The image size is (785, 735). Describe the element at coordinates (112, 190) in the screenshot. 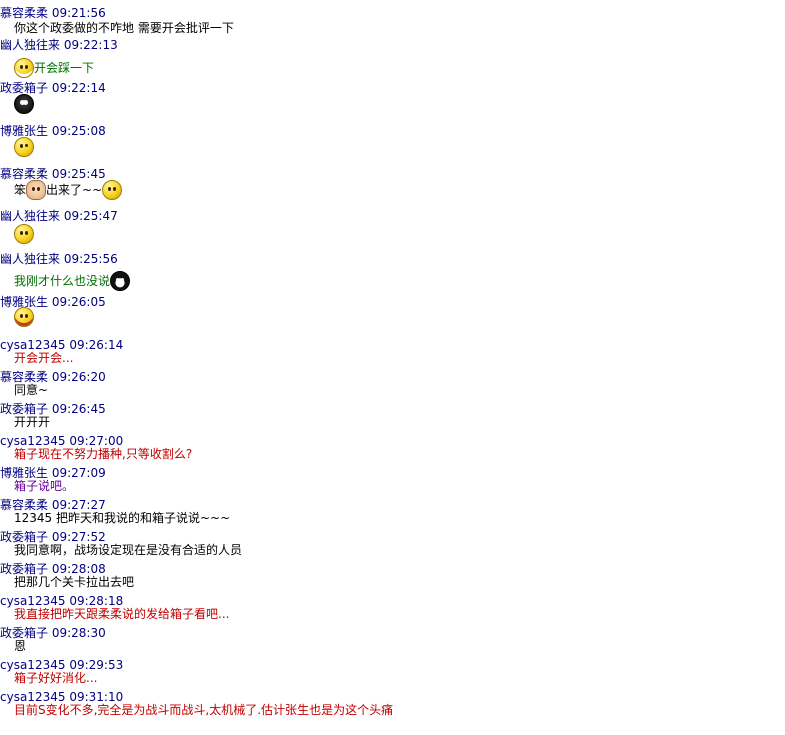

I see `wave-face-icon` at that location.